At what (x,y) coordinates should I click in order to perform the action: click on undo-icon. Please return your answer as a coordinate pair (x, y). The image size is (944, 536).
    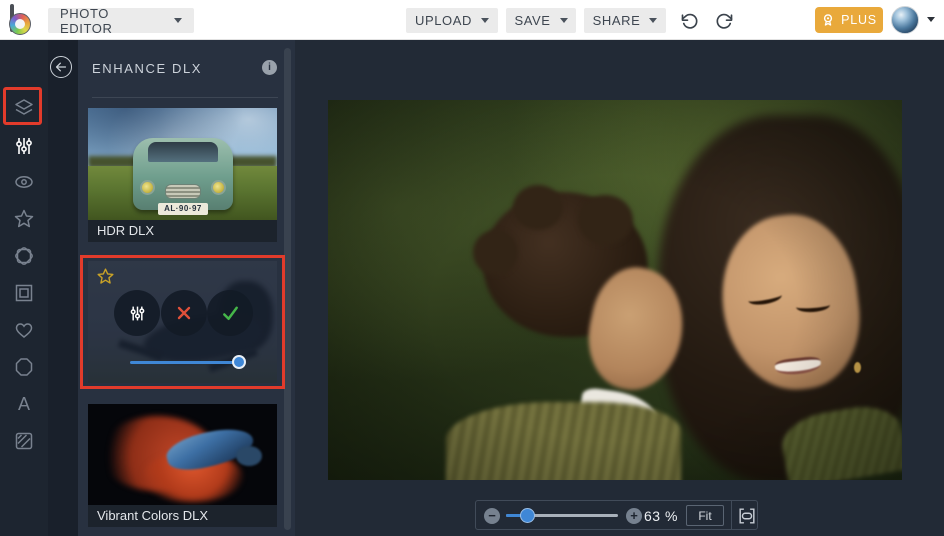
    Looking at the image, I should click on (689, 21).